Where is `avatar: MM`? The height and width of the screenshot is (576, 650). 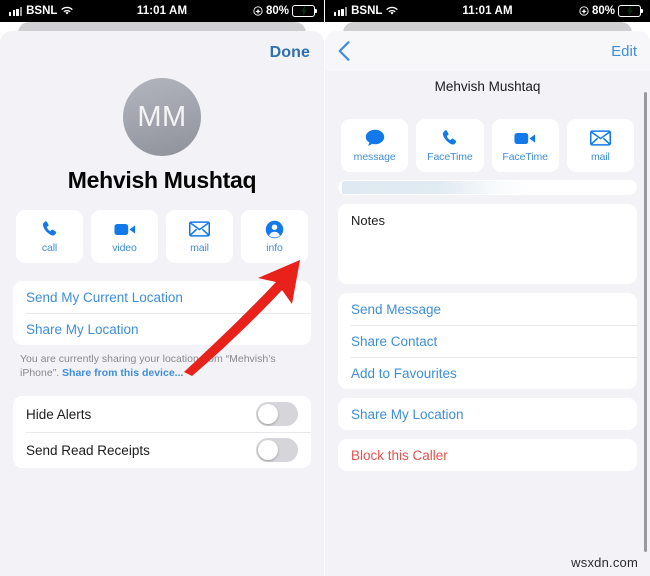 avatar: MM is located at coordinates (162, 117).